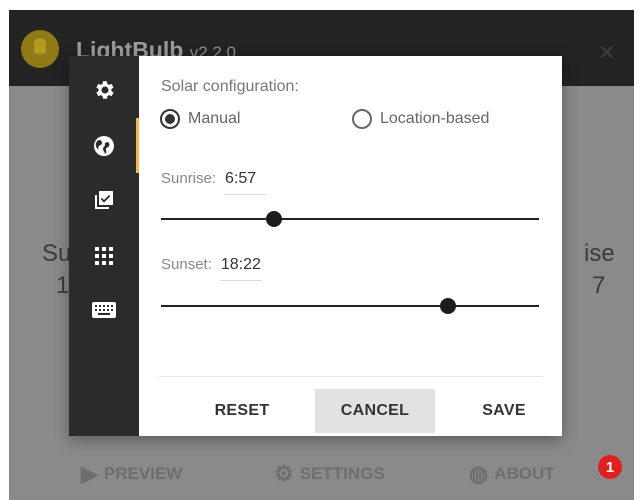  What do you see at coordinates (186, 264) in the screenshot?
I see `sunset-label: Sunset:` at bounding box center [186, 264].